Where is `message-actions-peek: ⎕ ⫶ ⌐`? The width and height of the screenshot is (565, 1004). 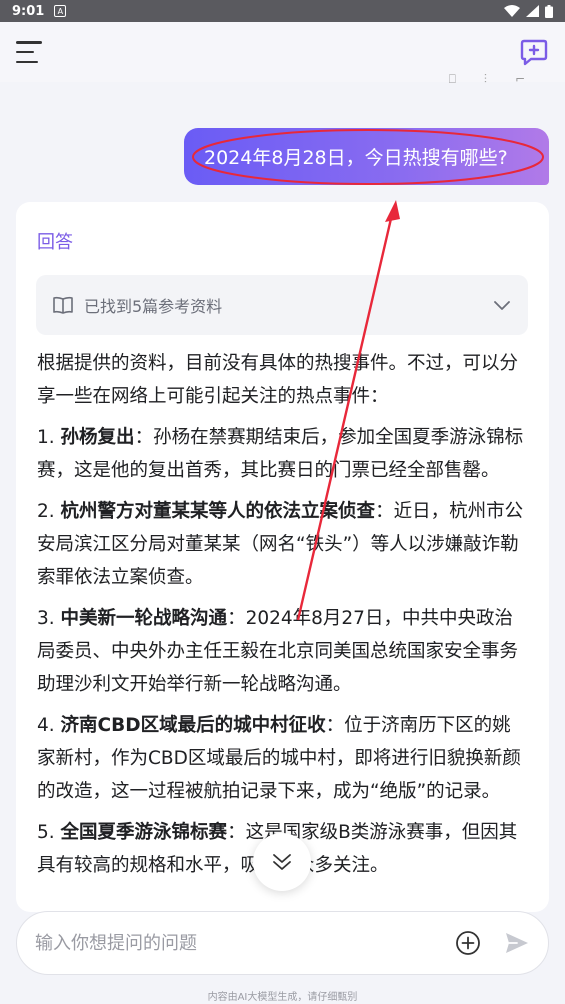
message-actions-peek: ⎕ ⫶ ⌐ is located at coordinates (487, 79).